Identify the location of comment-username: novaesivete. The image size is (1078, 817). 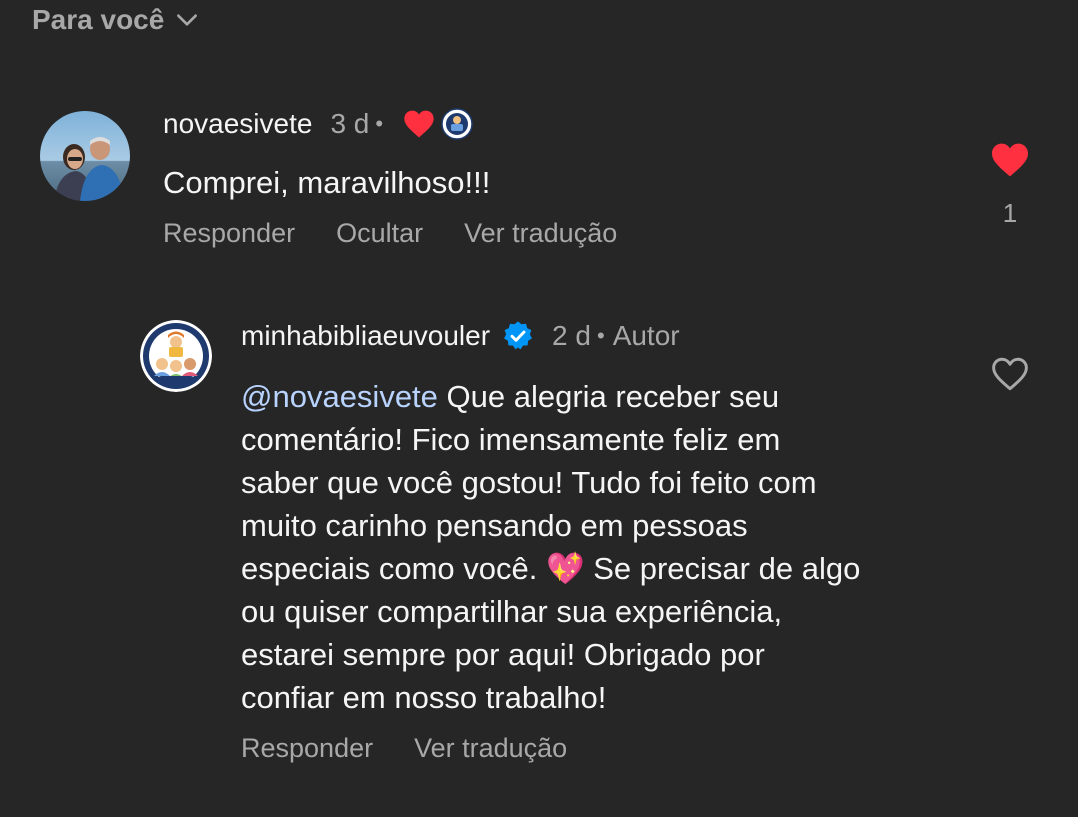
(237, 124).